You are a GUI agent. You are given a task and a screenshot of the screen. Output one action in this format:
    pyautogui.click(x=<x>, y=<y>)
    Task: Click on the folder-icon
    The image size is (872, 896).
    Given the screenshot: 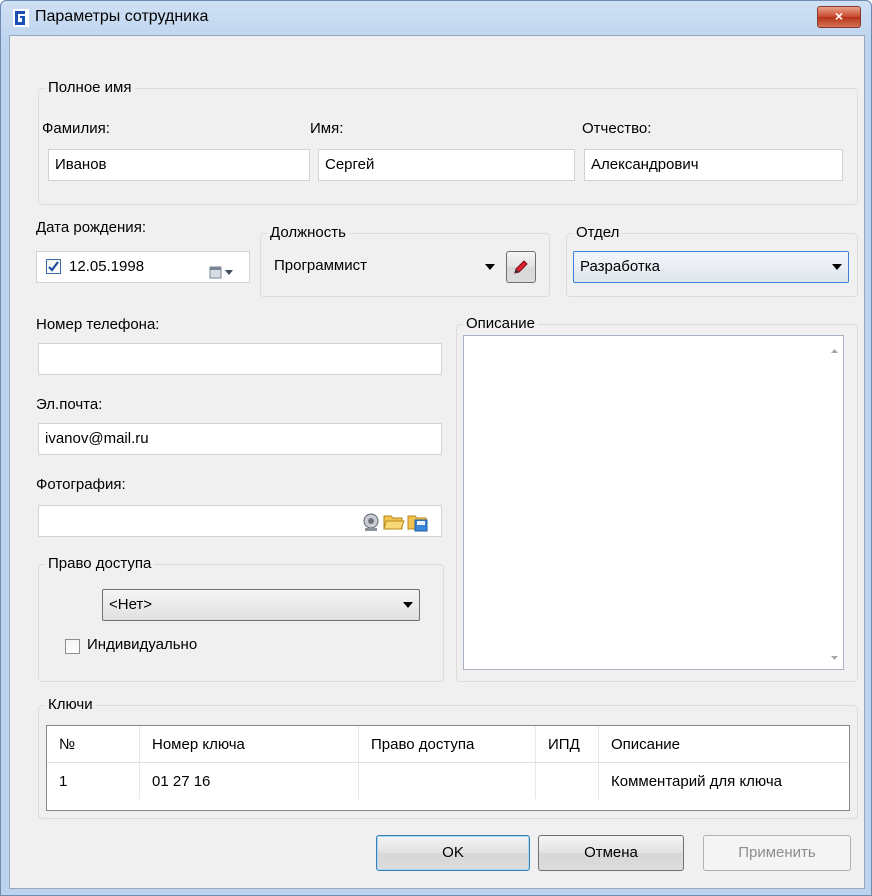 What is the action you would take?
    pyautogui.click(x=394, y=527)
    